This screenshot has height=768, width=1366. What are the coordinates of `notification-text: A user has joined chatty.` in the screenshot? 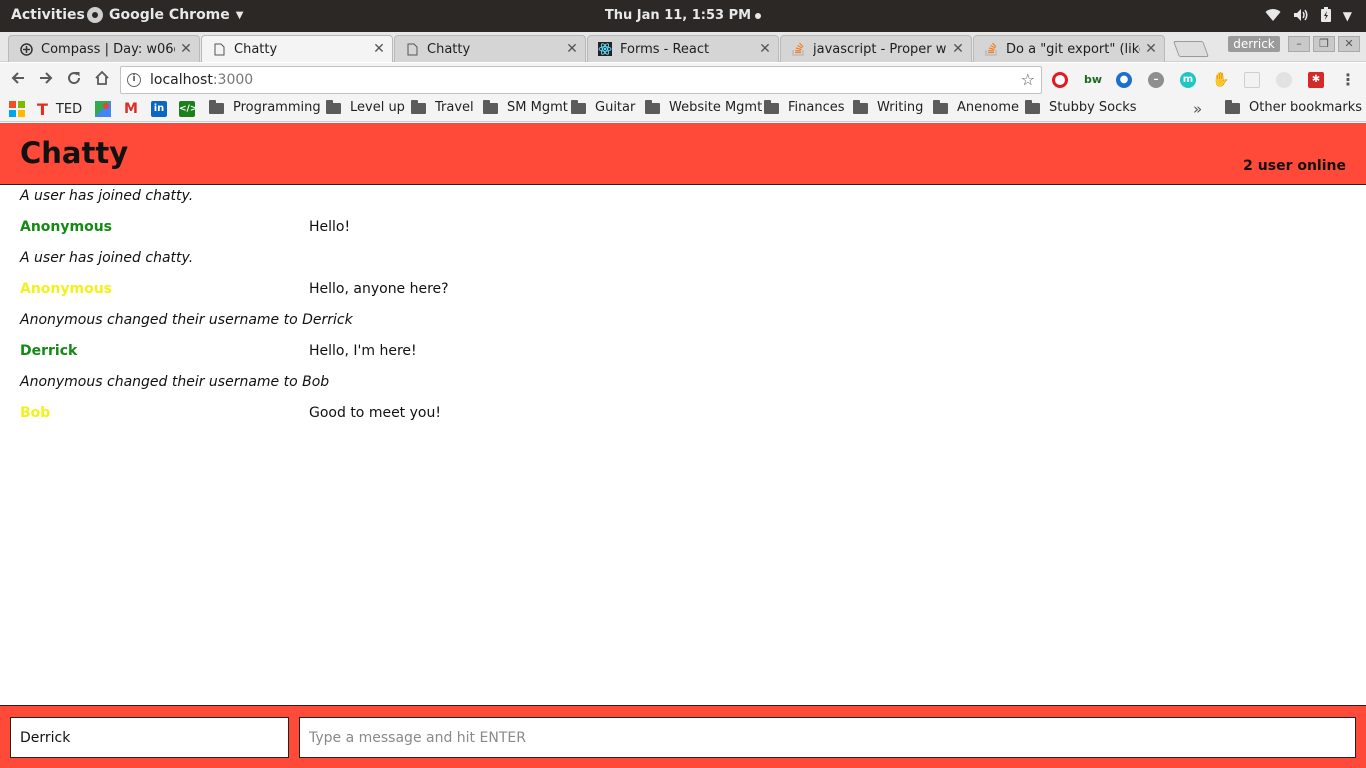 It's located at (107, 196).